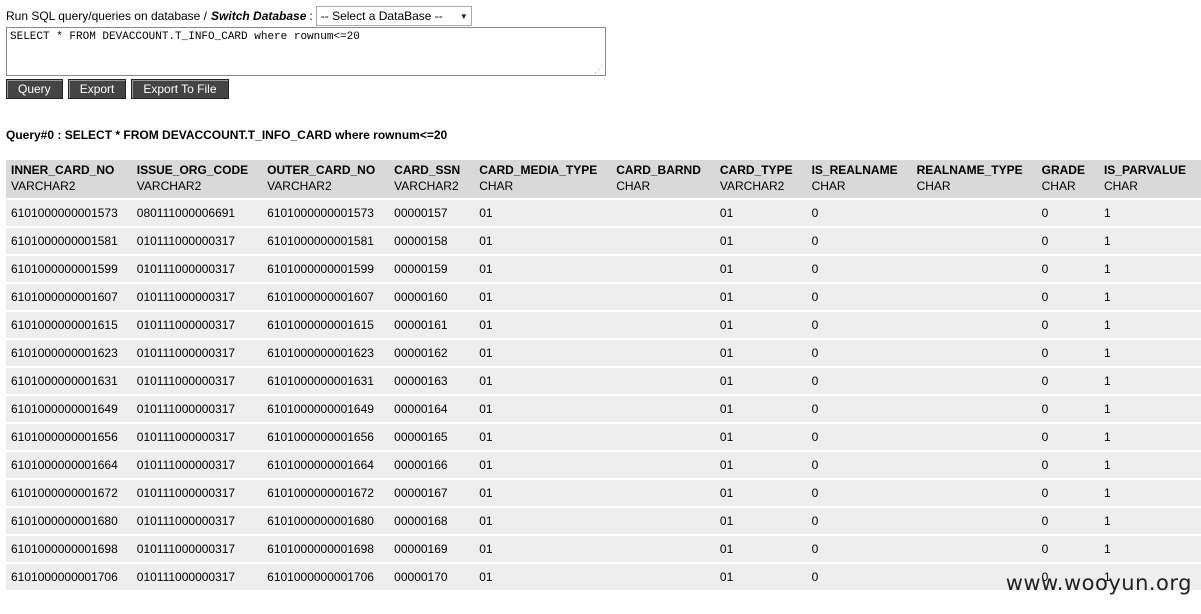  What do you see at coordinates (432, 577) in the screenshot?
I see `table-cell: 00000170` at bounding box center [432, 577].